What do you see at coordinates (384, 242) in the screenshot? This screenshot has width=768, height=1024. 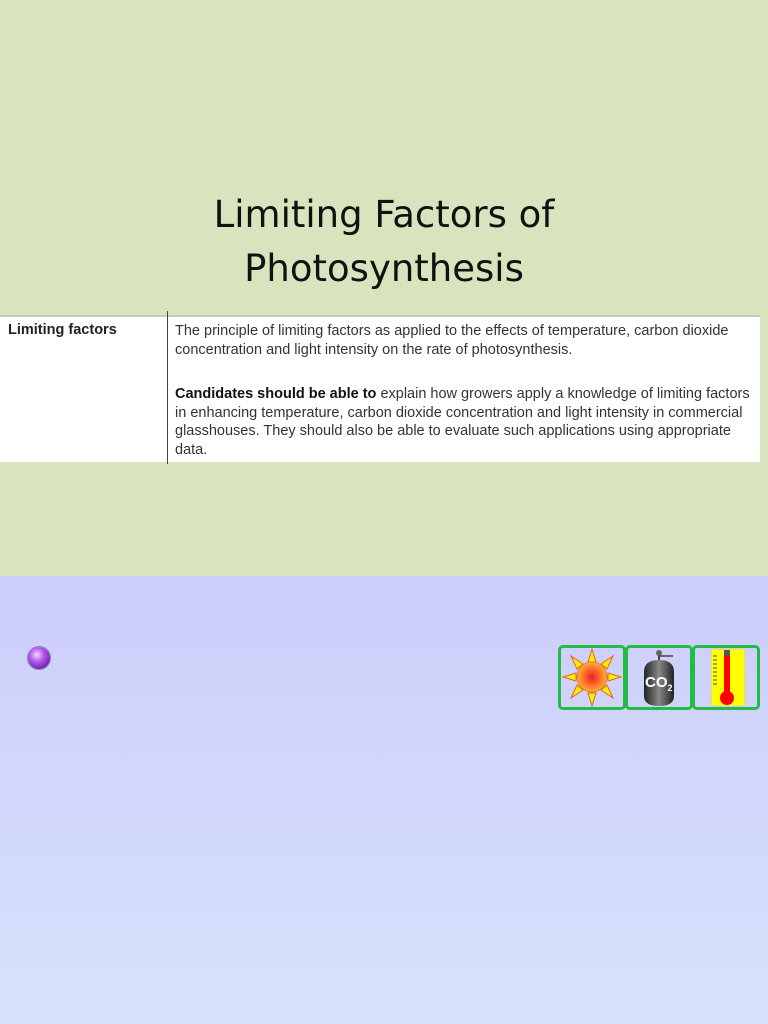 I see `slide-title: Limiting Factors of Photosynthesis` at bounding box center [384, 242].